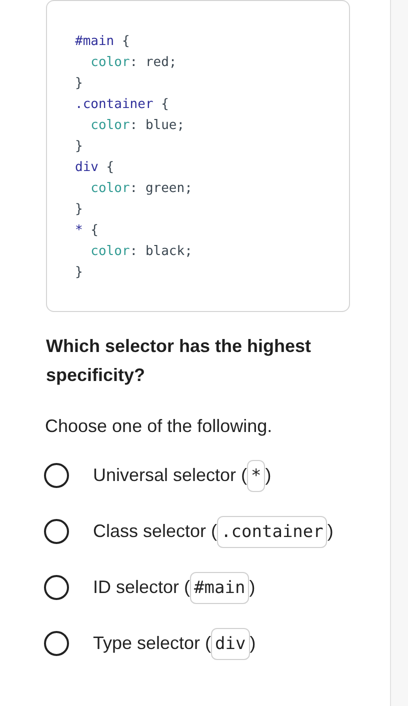 This screenshot has width=408, height=706. Describe the element at coordinates (221, 643) in the screenshot. I see `option-label: Type selector ( div )` at that location.